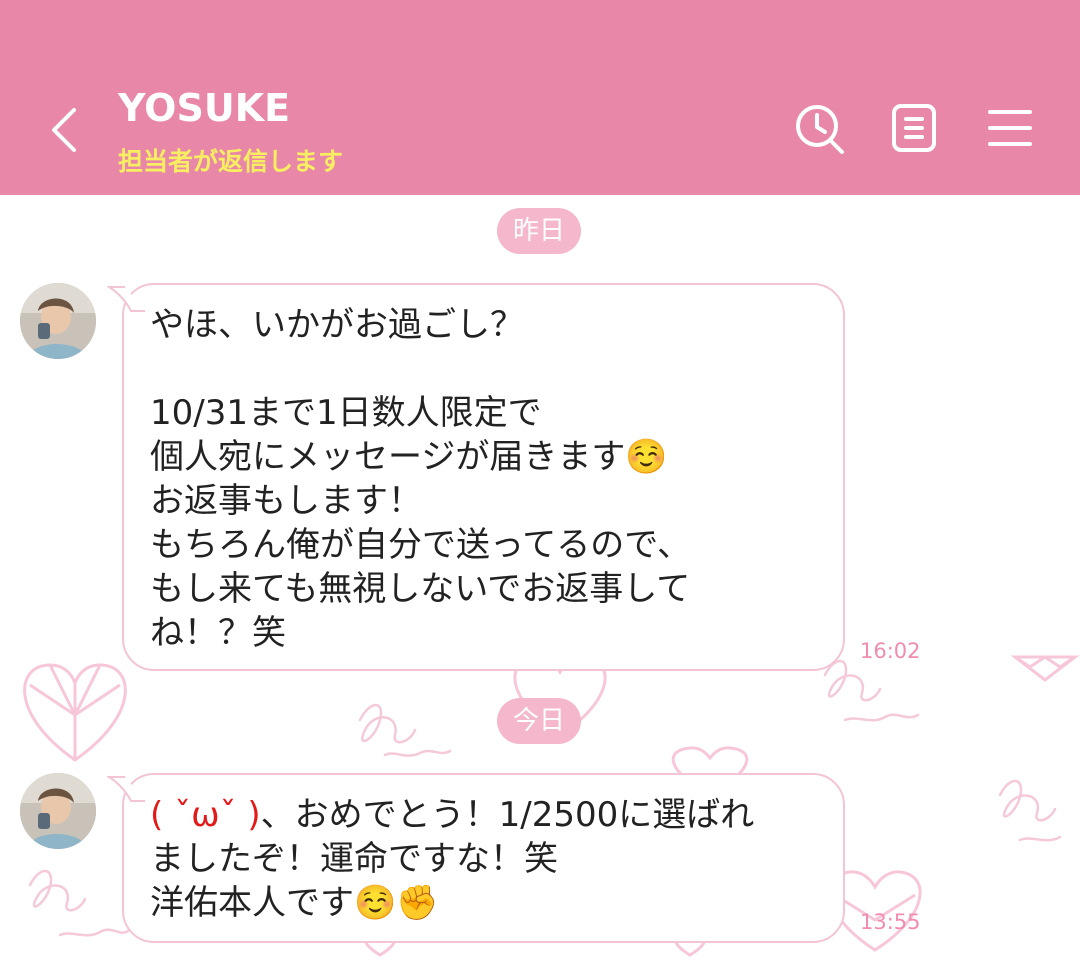 The image size is (1080, 966). I want to click on chat-title: YOSUKE, so click(204, 108).